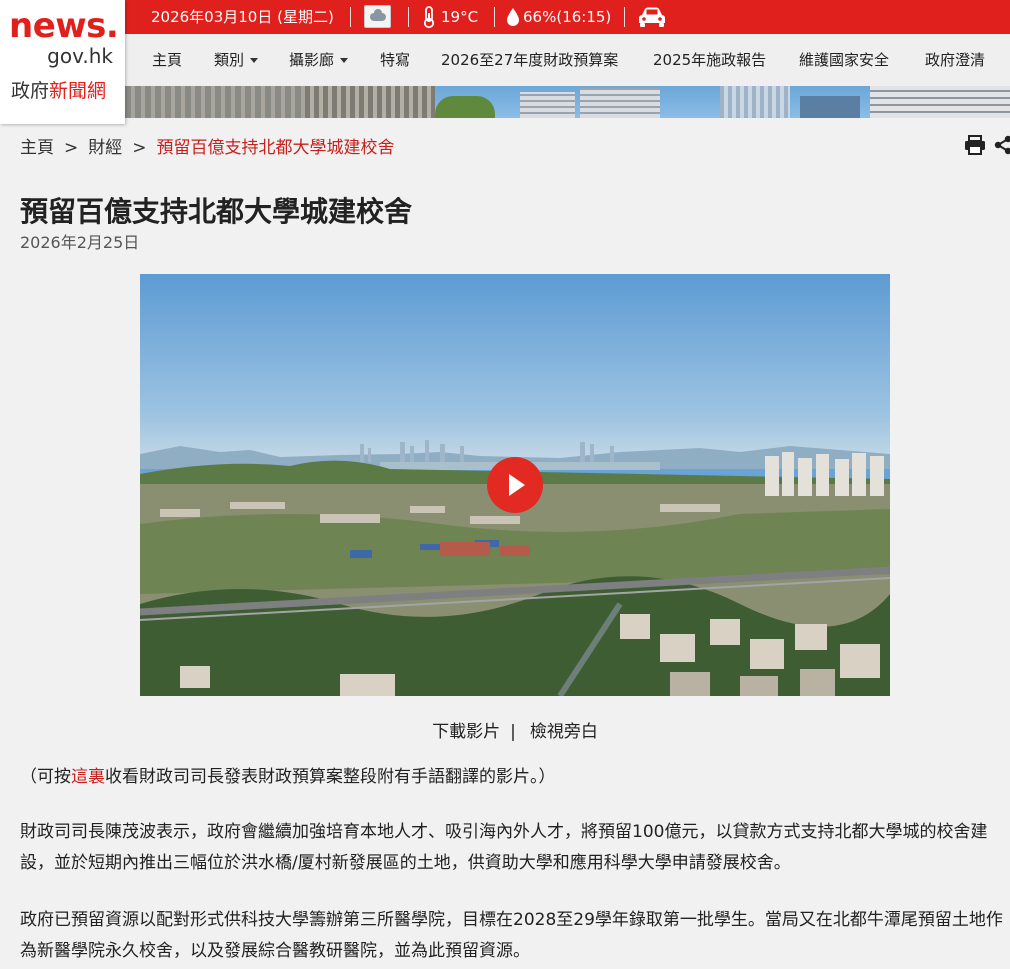  What do you see at coordinates (216, 211) in the screenshot?
I see `article-title: 預留百億支持北都大學城建校舍` at bounding box center [216, 211].